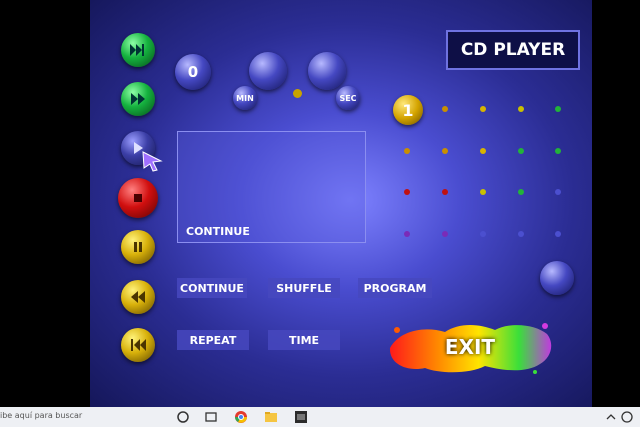 The image size is (640, 427). I want to click on repeat-button: REPEAT, so click(213, 340).